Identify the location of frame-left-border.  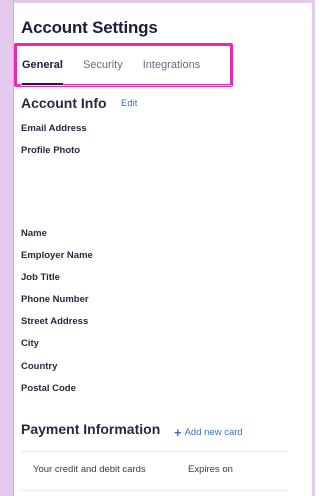
(7, 248).